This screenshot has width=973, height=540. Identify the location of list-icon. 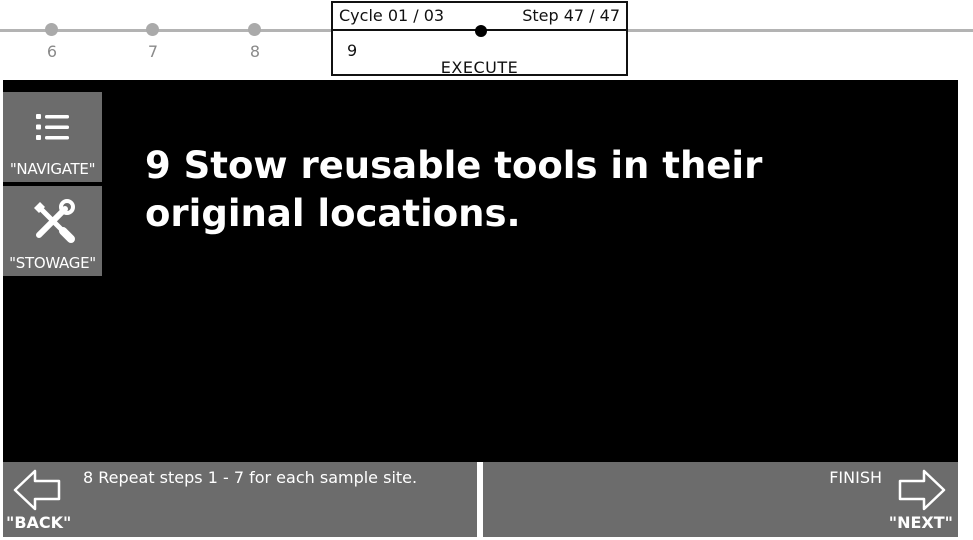
(52, 127).